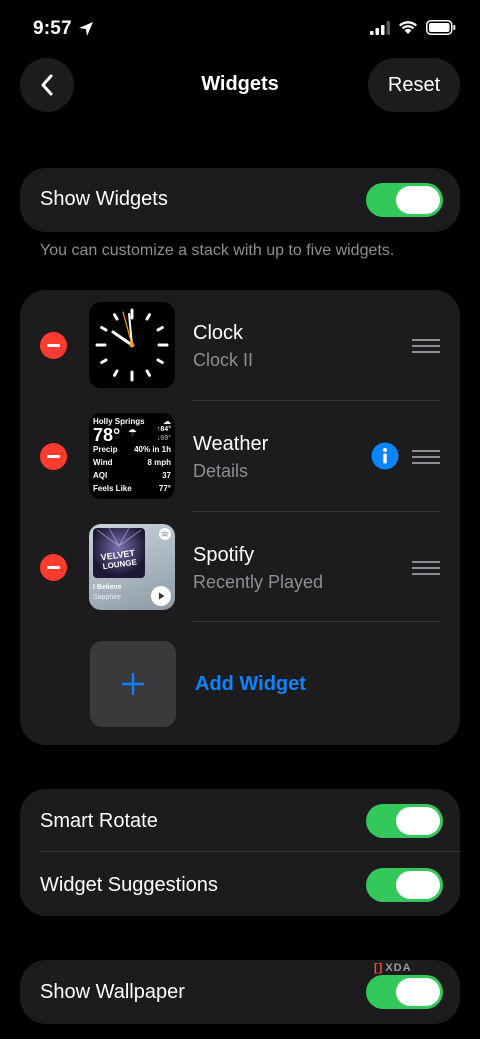  Describe the element at coordinates (159, 462) in the screenshot. I see `weather-row-value: 8 mph` at that location.